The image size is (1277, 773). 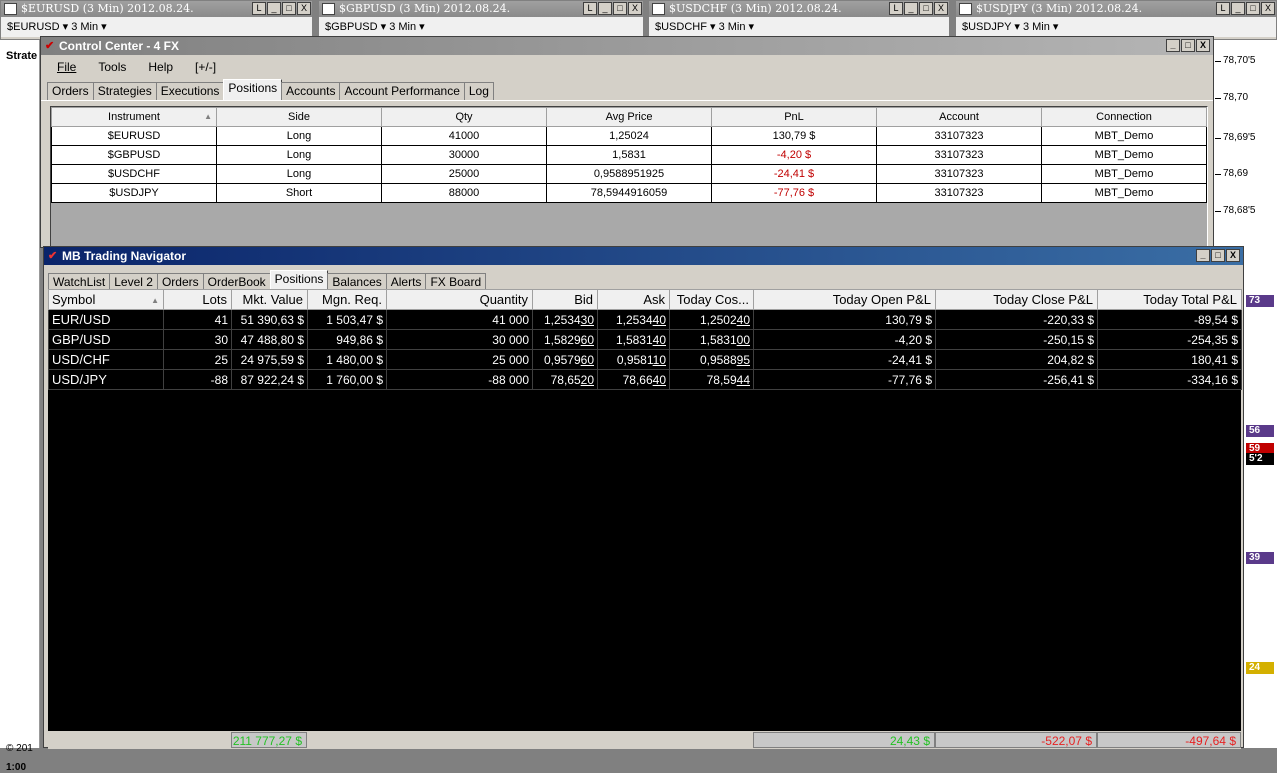 What do you see at coordinates (481, 27) in the screenshot?
I see `chart-toolbar: $GBPUSD ▾ 3 Min ▾` at bounding box center [481, 27].